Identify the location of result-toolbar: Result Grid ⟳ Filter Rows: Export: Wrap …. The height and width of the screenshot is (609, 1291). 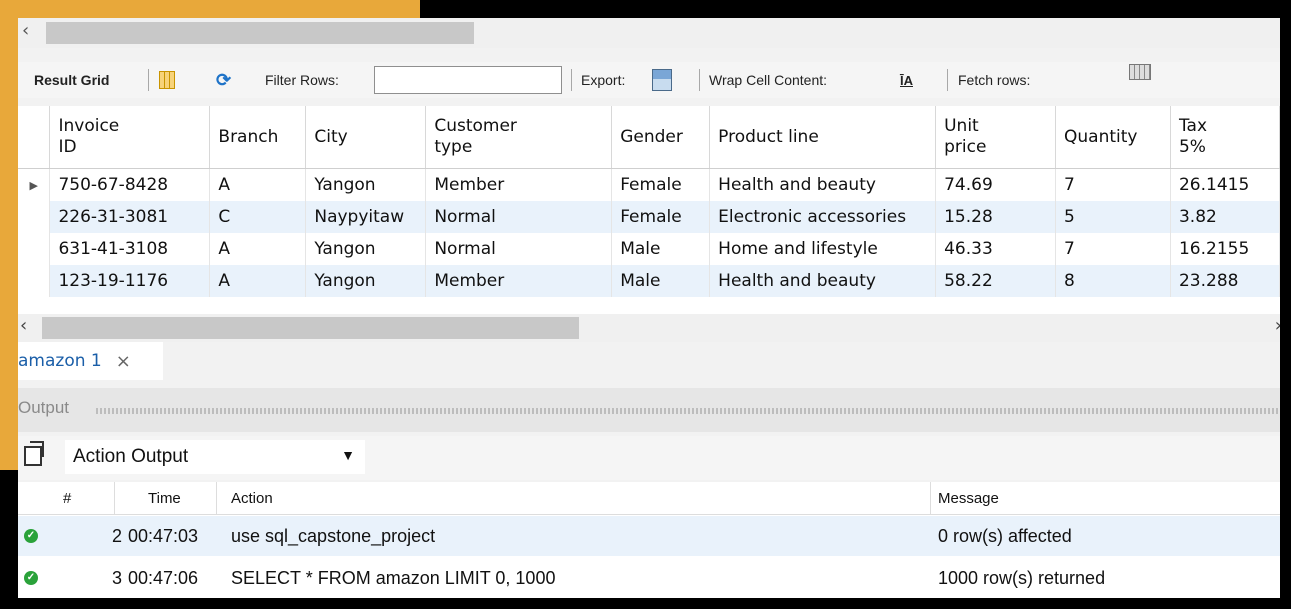
(649, 80).